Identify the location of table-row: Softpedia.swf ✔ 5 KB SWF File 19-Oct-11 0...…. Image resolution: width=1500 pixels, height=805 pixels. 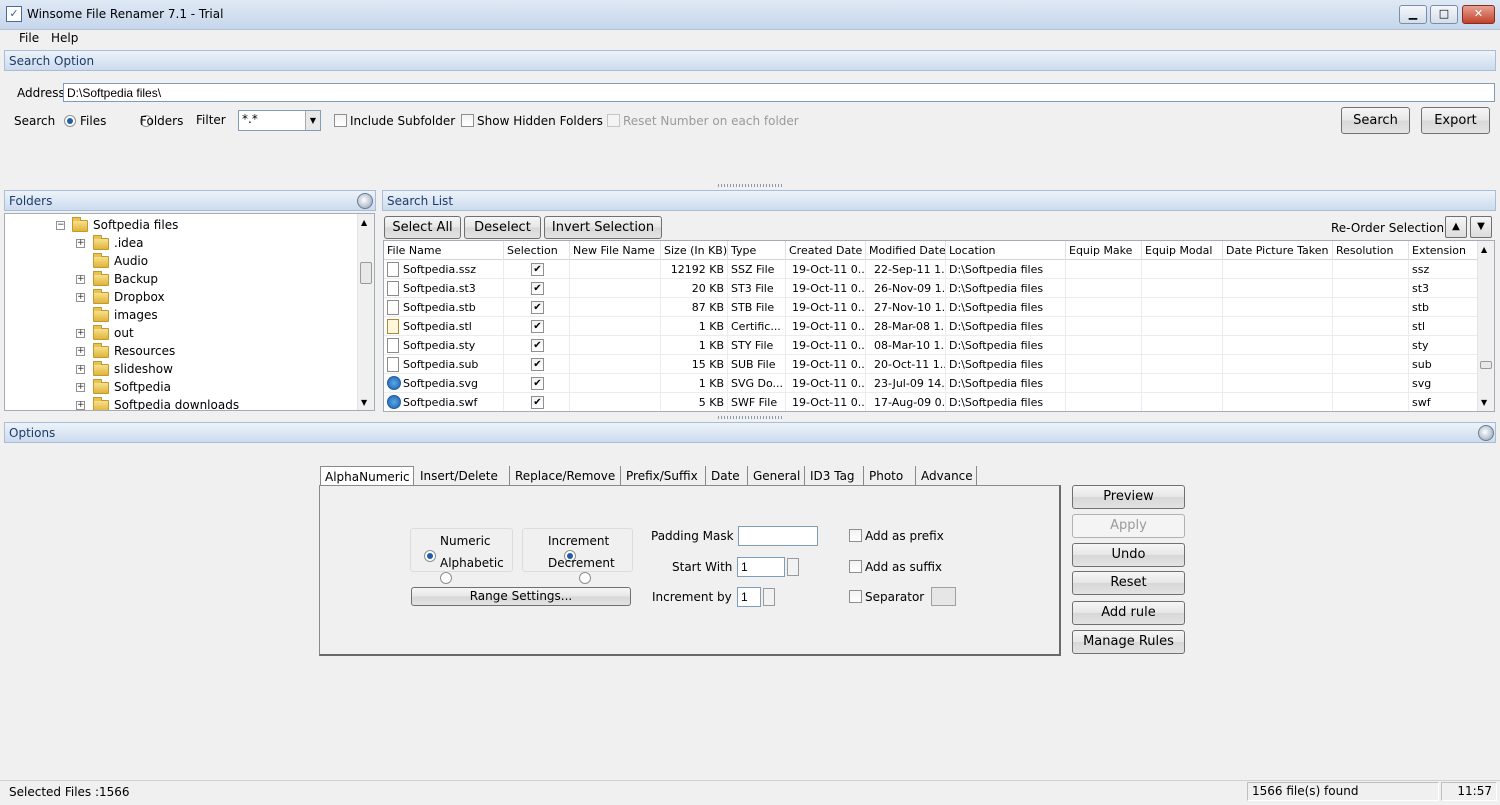
(931, 402).